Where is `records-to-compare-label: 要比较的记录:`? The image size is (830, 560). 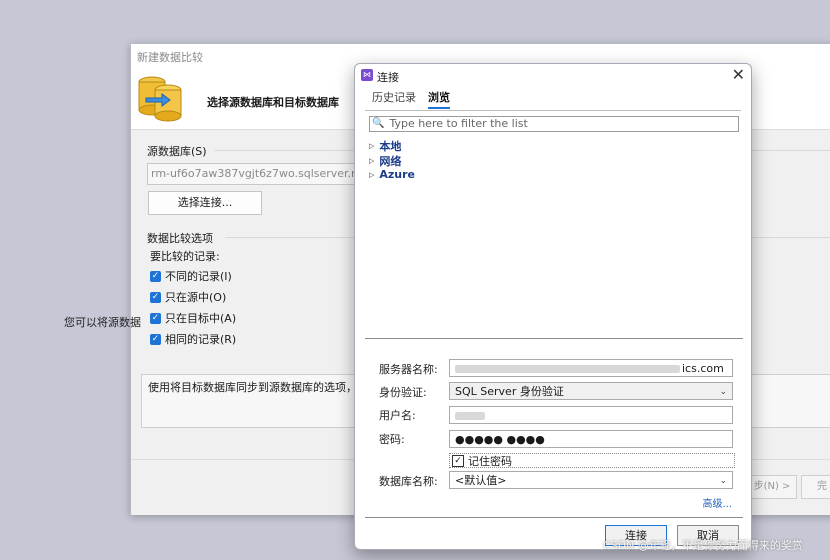 records-to-compare-label: 要比较的记录: is located at coordinates (185, 256).